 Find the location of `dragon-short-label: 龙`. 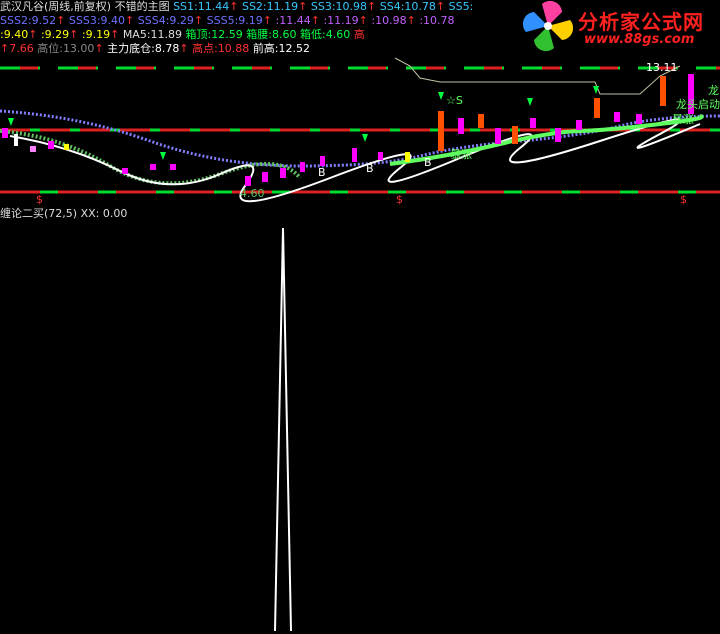

dragon-short-label: 龙 is located at coordinates (713, 90).